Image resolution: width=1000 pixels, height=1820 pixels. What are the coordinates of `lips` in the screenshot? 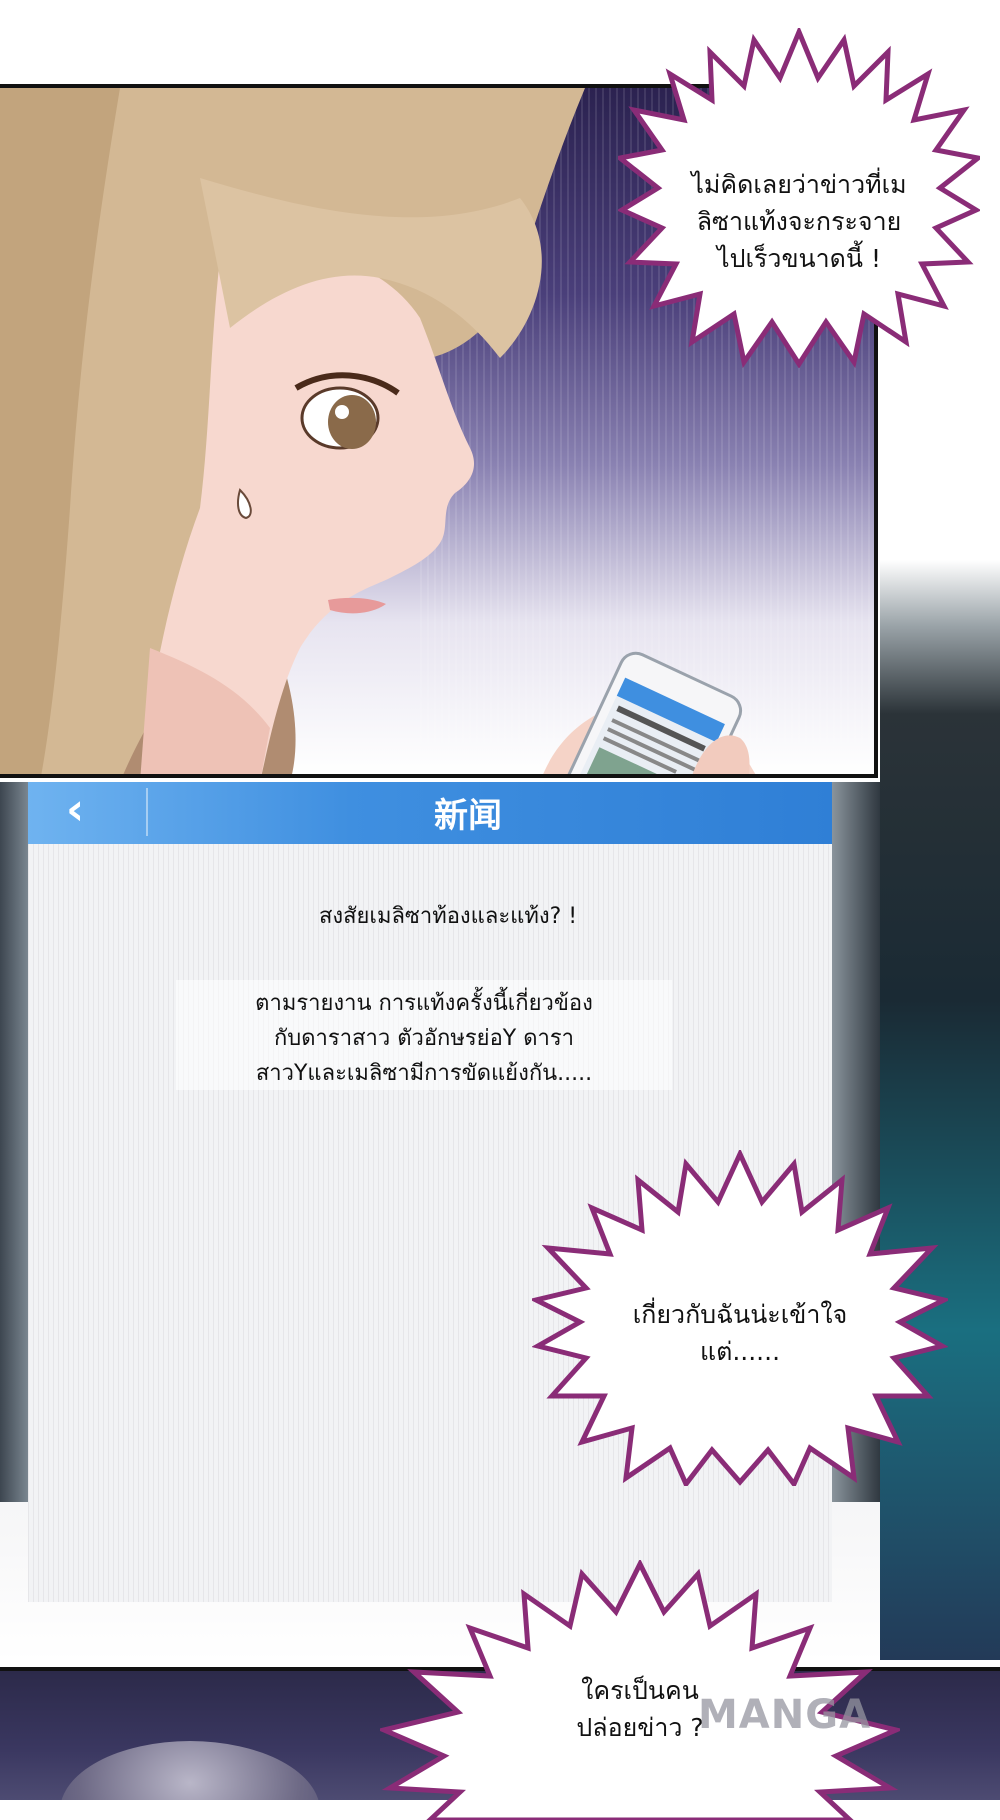 It's located at (357, 605).